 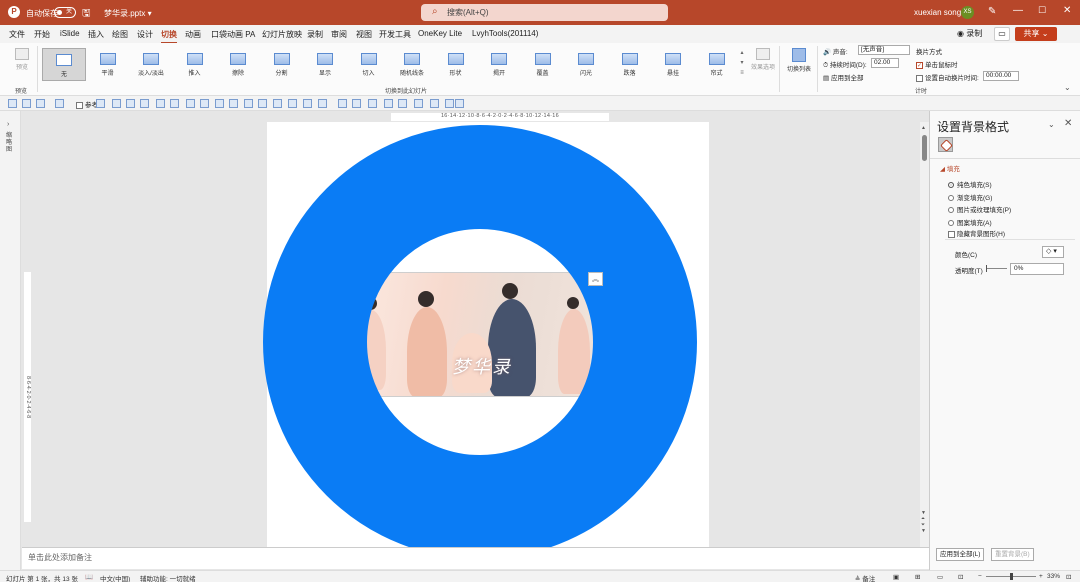 I want to click on fill-option-3: 图案填充(A), so click(x=970, y=222).